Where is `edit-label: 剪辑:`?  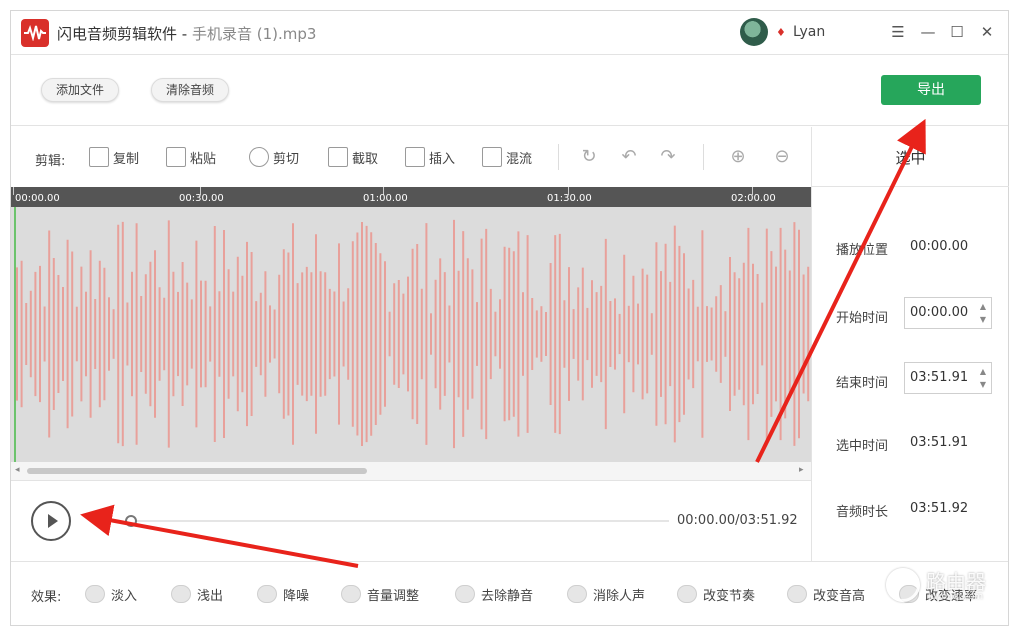 edit-label: 剪辑: is located at coordinates (50, 161).